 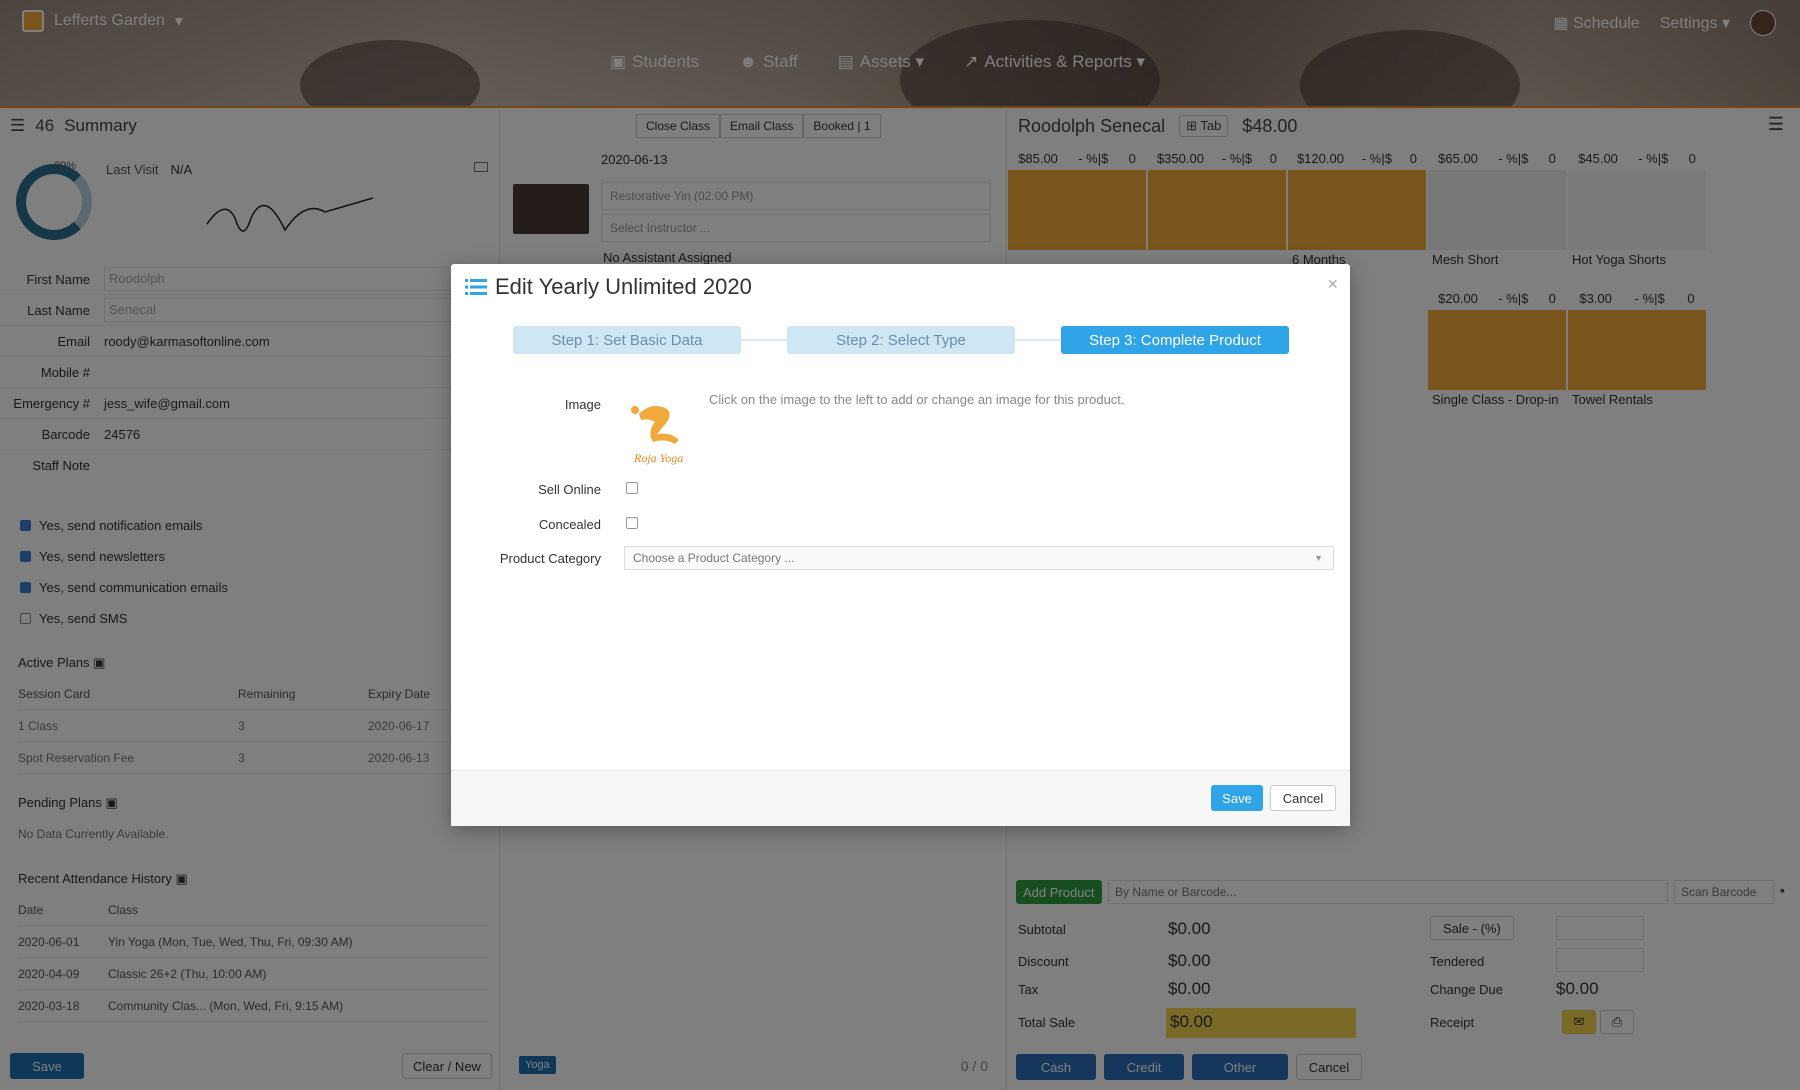 I want to click on save-button: Save, so click(x=1237, y=798).